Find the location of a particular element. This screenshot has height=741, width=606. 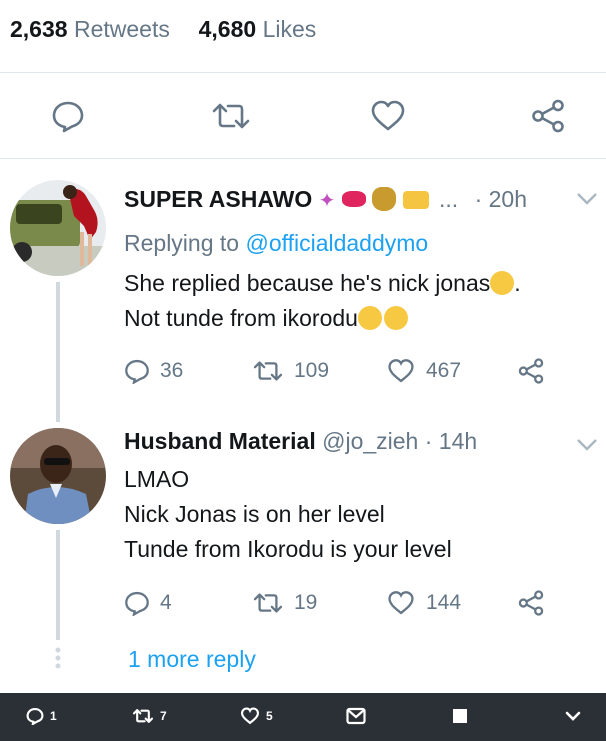

replying-to-handle: @officialdaddymo is located at coordinates (336, 243).